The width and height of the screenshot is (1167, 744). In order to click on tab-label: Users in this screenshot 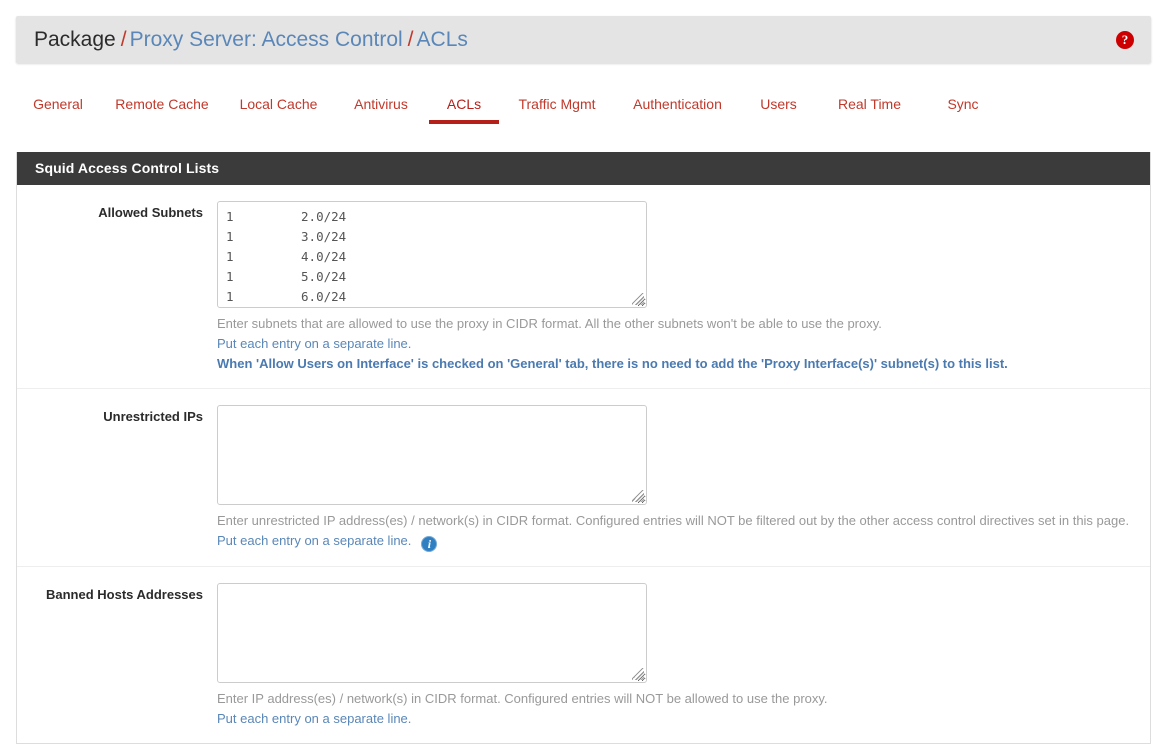, I will do `click(778, 104)`.